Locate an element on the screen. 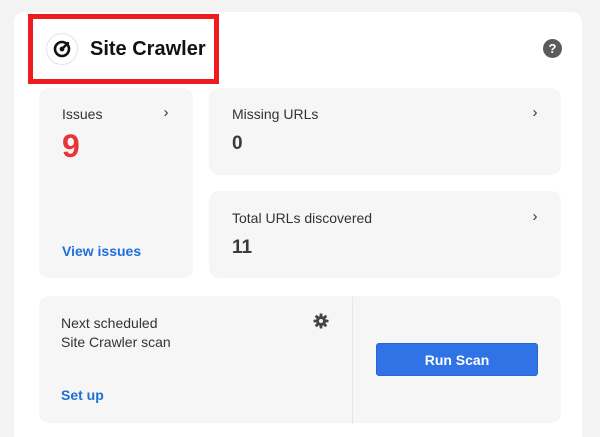  issues-label: Issues is located at coordinates (82, 114).